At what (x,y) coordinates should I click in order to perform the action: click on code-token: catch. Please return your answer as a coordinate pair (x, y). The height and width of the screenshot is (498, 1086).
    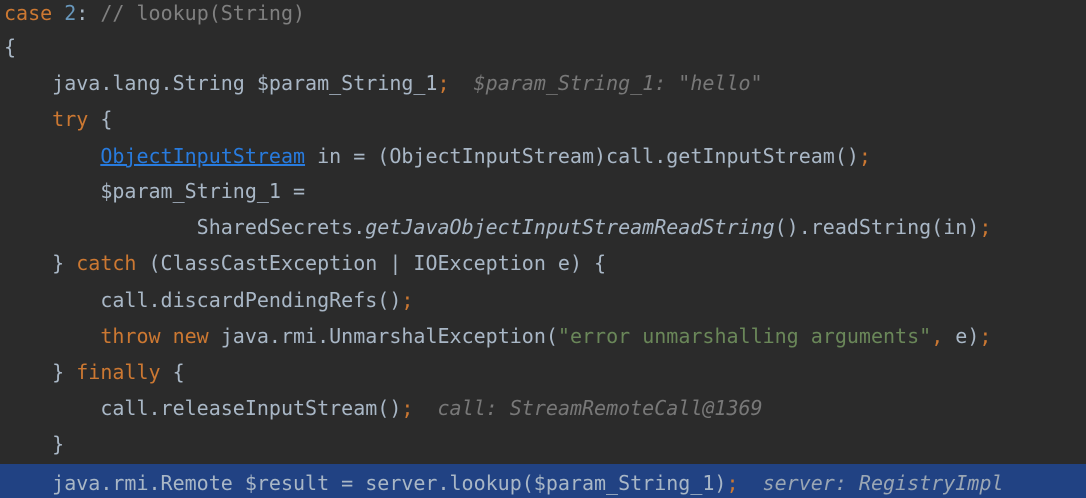
    Looking at the image, I should click on (106, 263).